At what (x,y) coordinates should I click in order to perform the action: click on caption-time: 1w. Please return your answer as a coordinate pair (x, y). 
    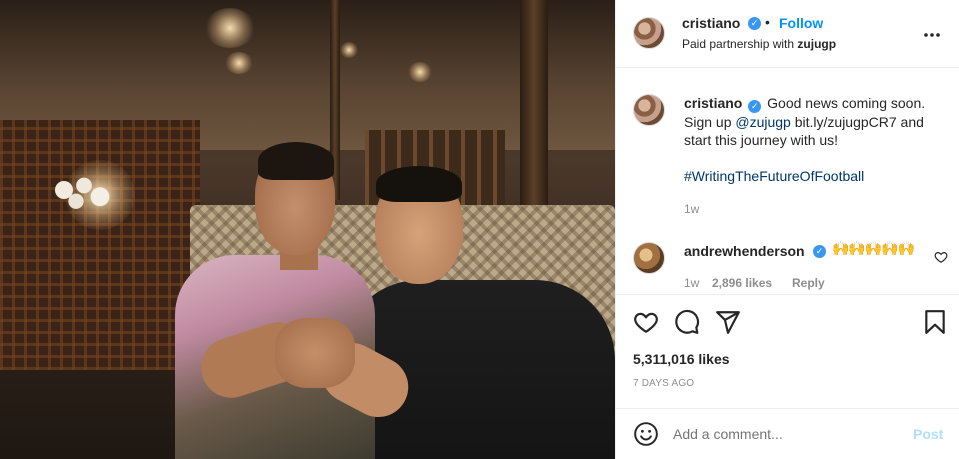
    Looking at the image, I should click on (691, 209).